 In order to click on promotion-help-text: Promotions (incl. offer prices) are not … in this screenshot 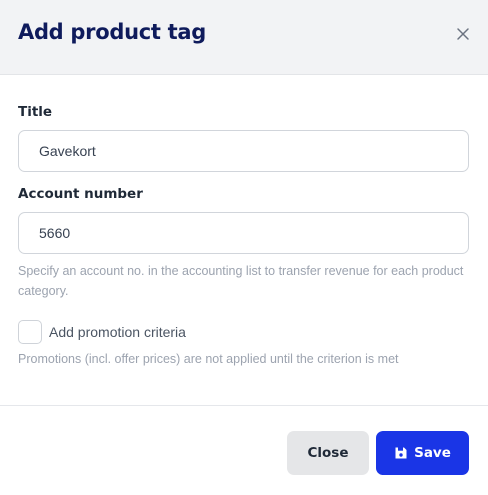, I will do `click(208, 359)`.